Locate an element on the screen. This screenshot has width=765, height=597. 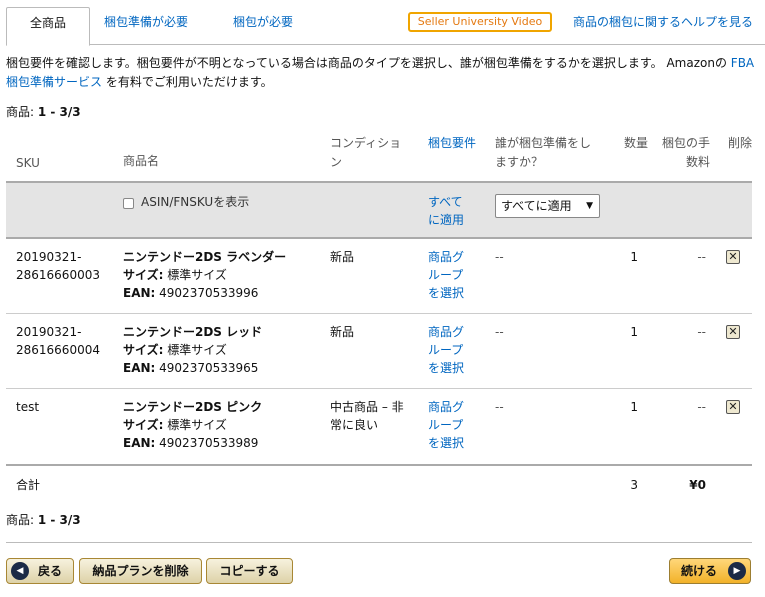
back-button-label: 戻る is located at coordinates (49, 571).